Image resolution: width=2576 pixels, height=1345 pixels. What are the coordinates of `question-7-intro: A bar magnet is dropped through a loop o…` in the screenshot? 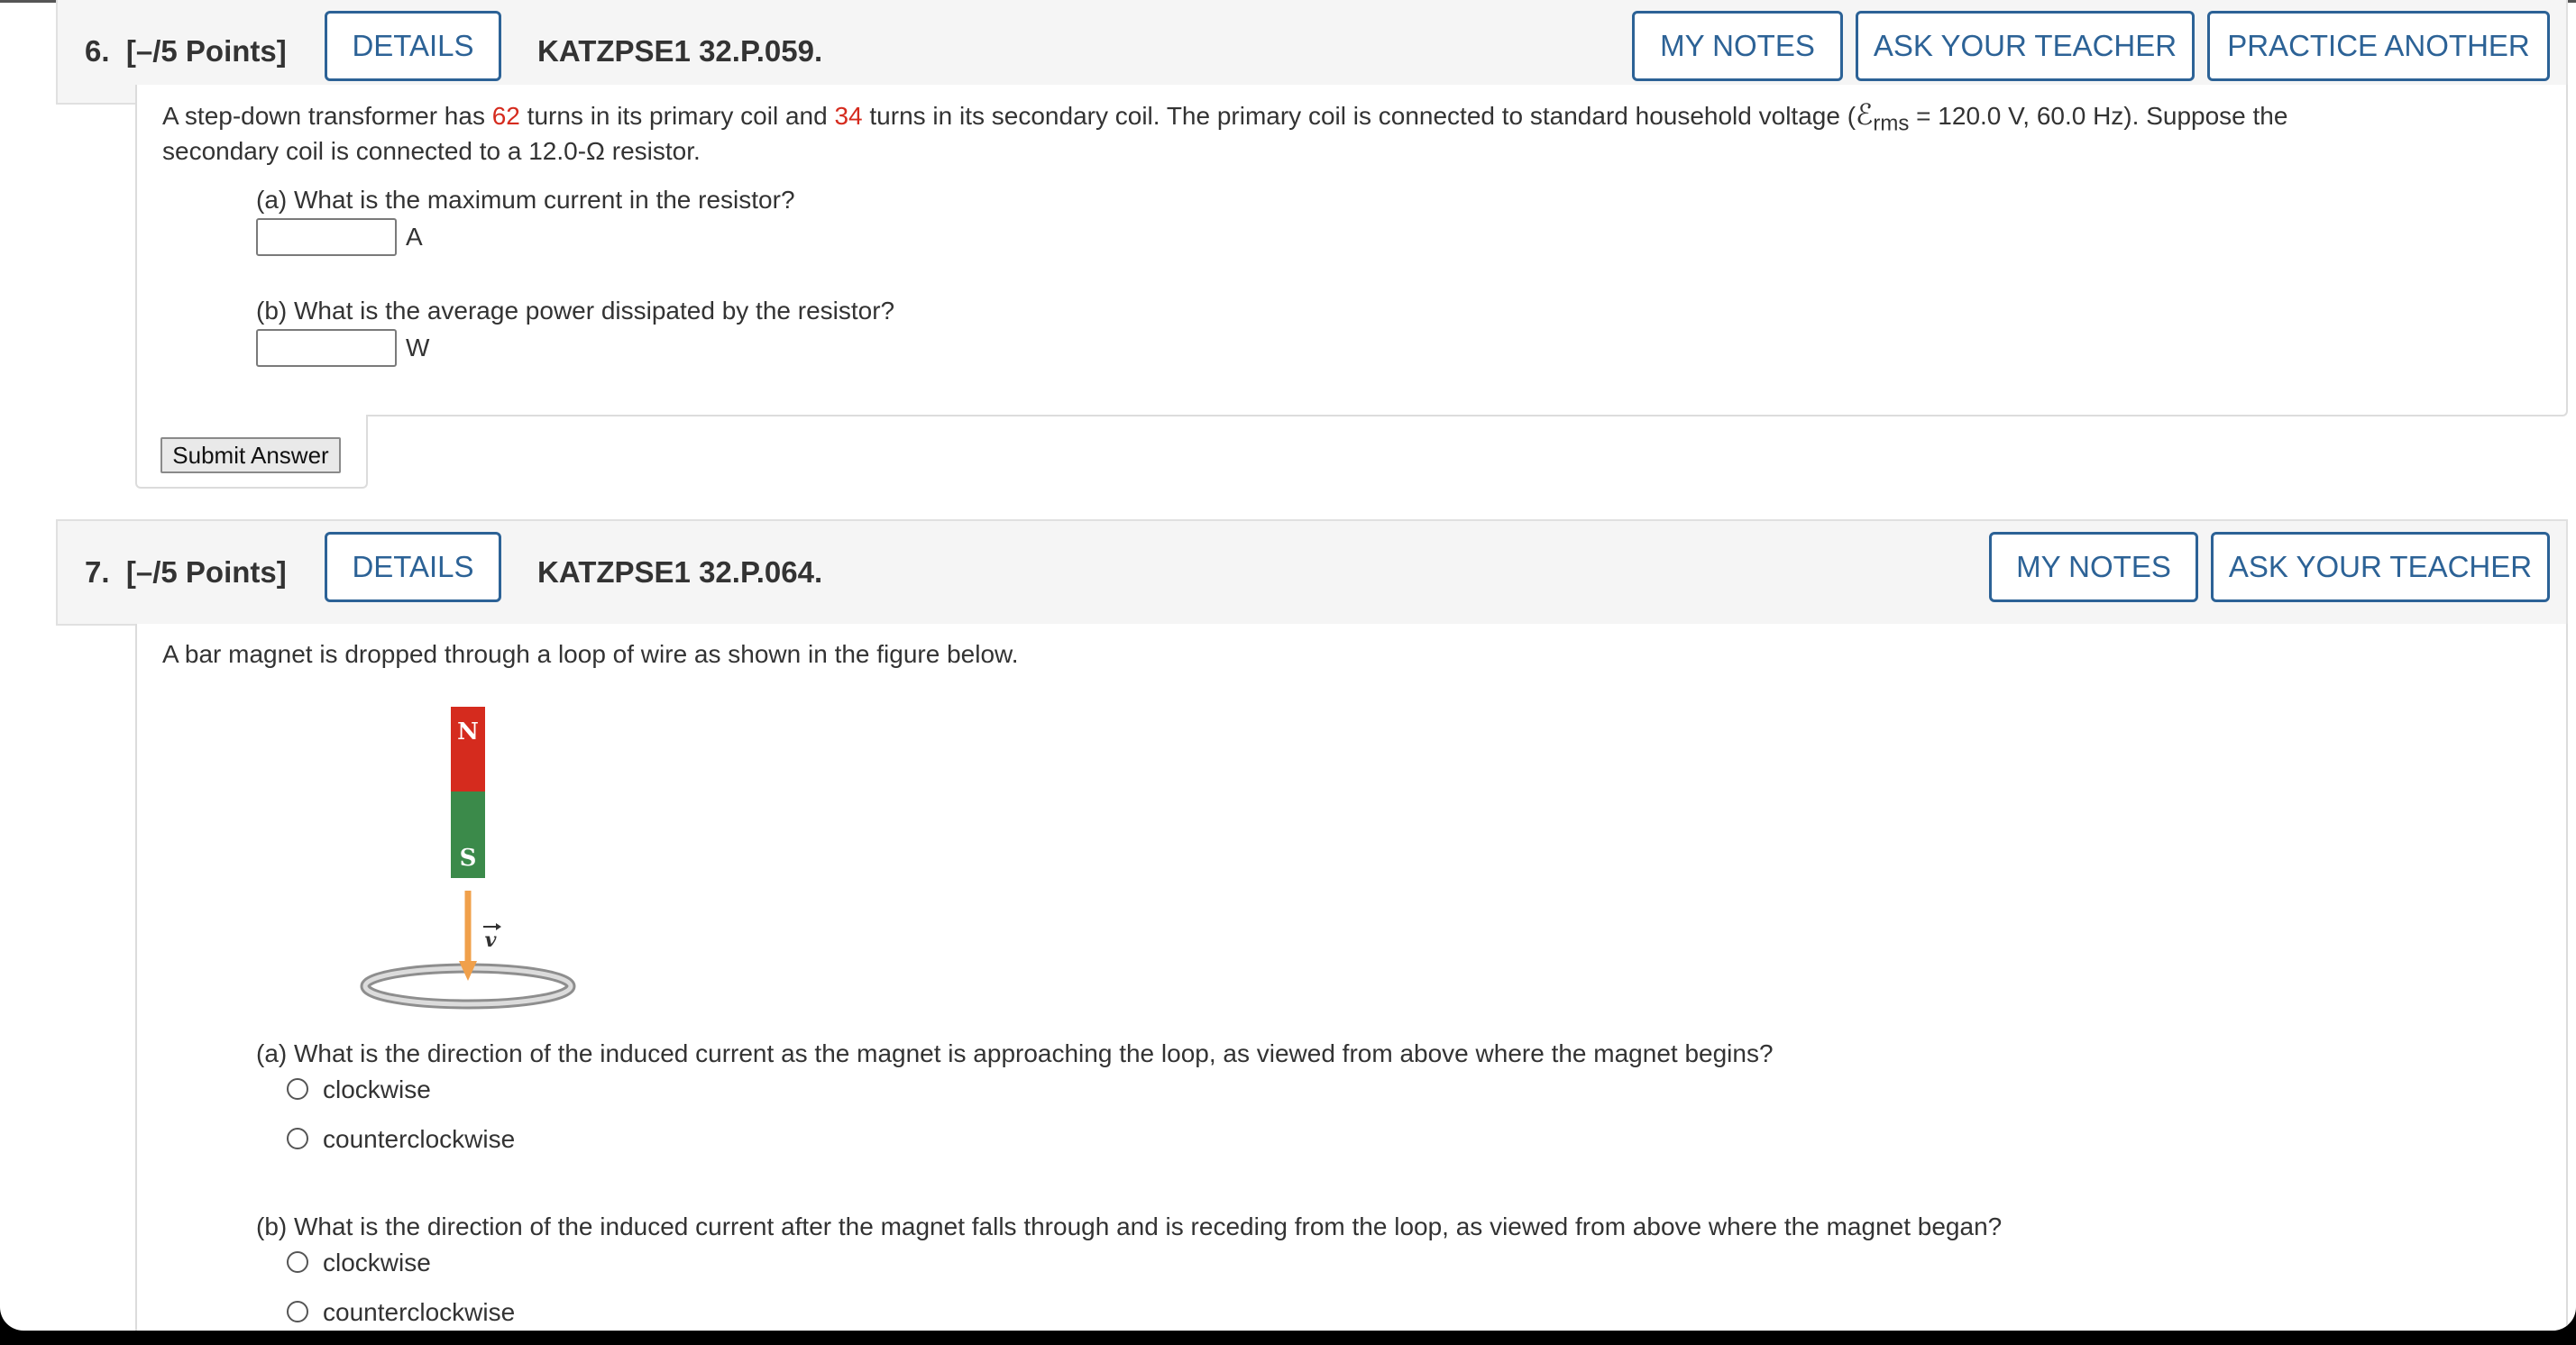 It's located at (590, 654).